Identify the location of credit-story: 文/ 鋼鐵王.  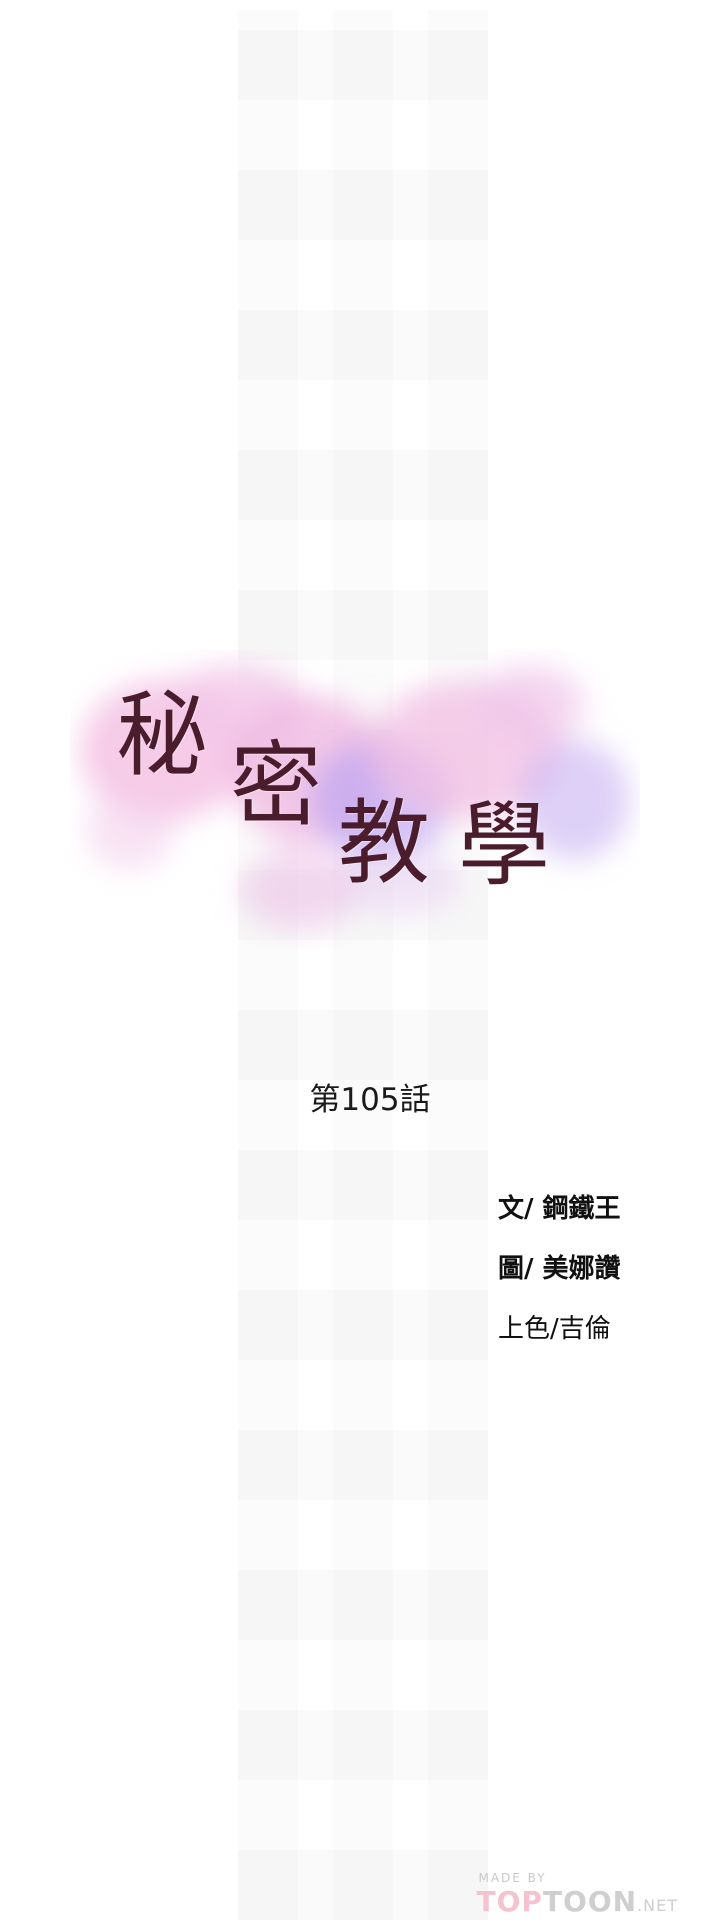
(559, 1209).